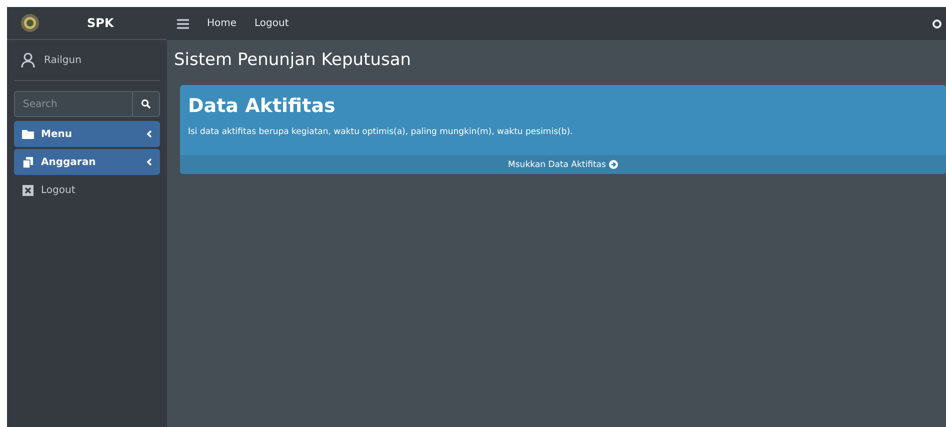 The image size is (946, 427). What do you see at coordinates (28, 134) in the screenshot?
I see `folder-icon` at bounding box center [28, 134].